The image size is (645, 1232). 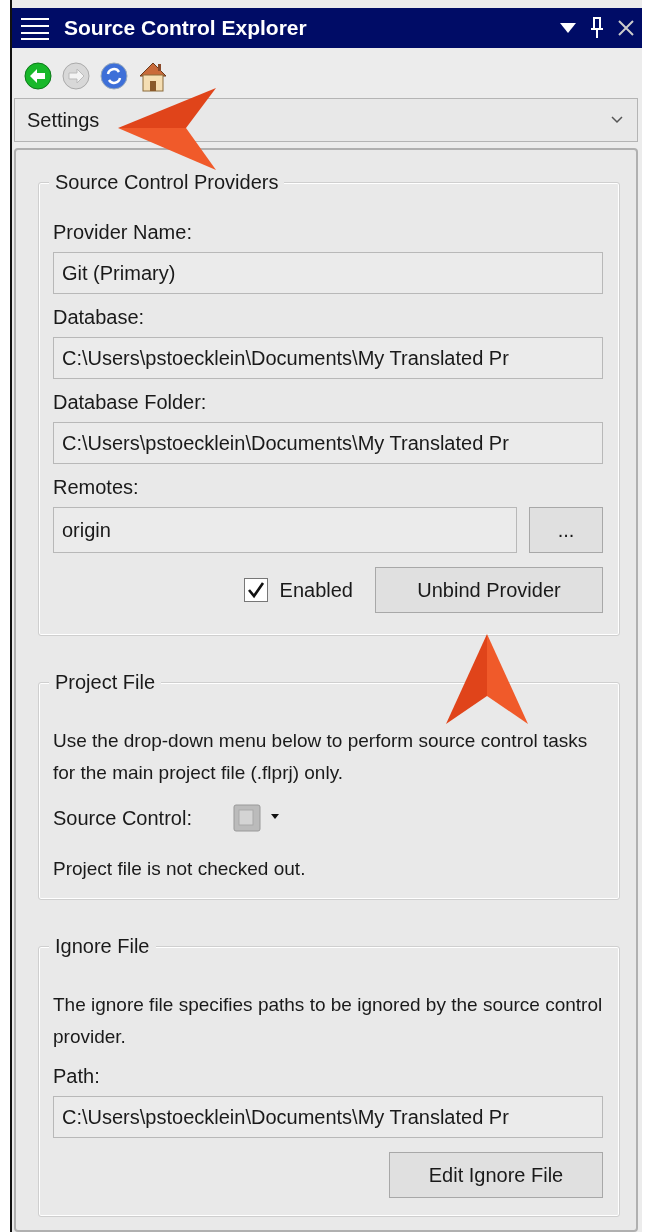 I want to click on close-icon, so click(x=626, y=28).